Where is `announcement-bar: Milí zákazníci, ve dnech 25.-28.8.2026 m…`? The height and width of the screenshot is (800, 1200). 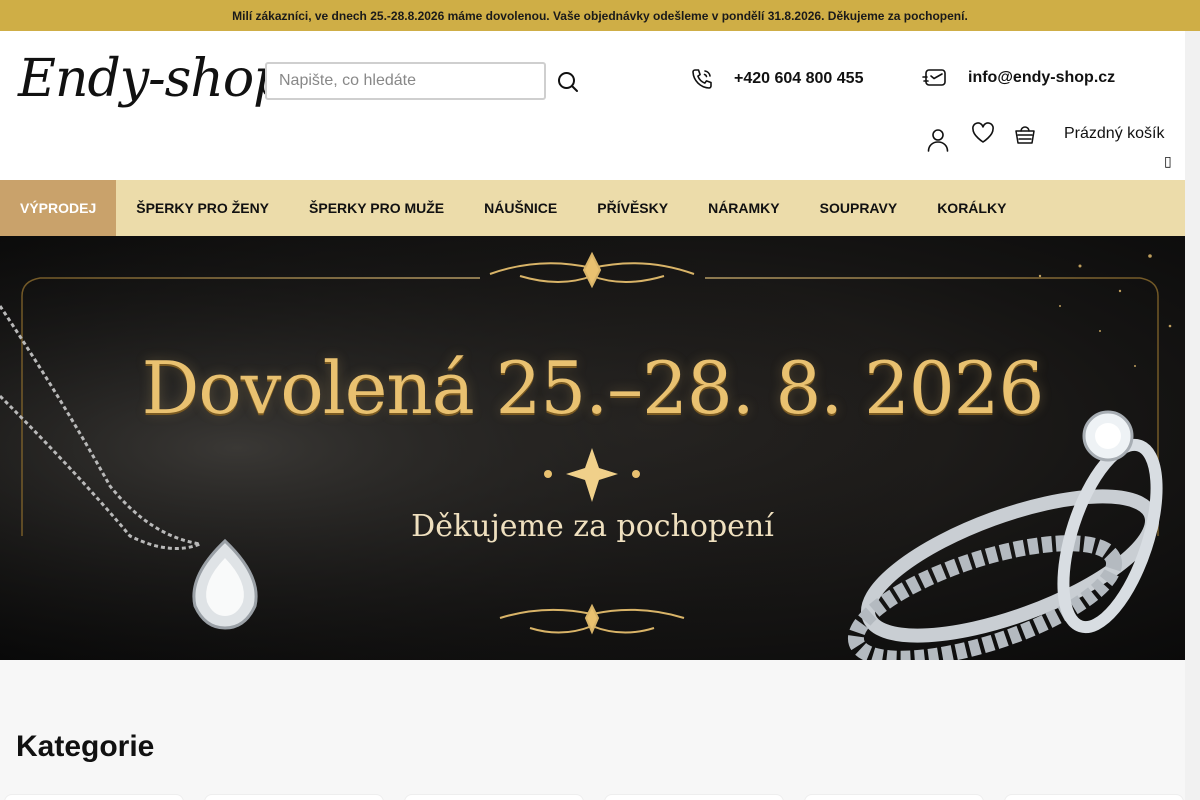
announcement-bar: Milí zákazníci, ve dnech 25.-28.8.2026 m… is located at coordinates (600, 15).